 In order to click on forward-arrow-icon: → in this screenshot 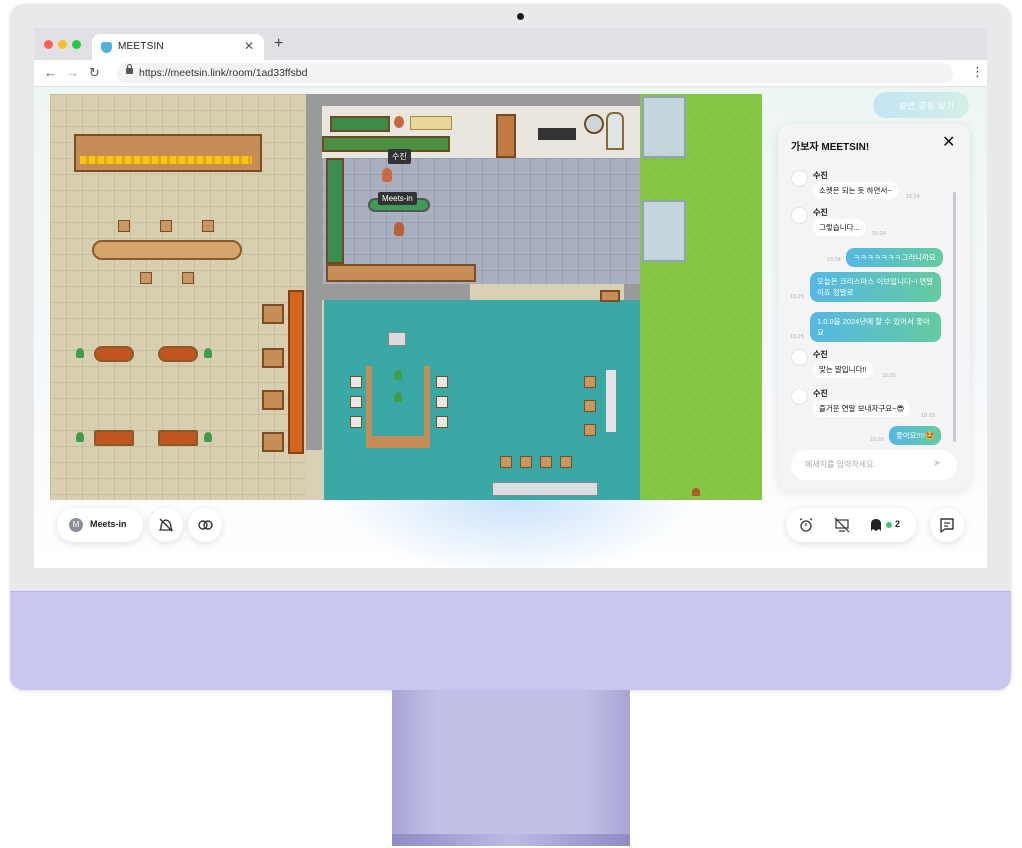, I will do `click(72, 72)`.